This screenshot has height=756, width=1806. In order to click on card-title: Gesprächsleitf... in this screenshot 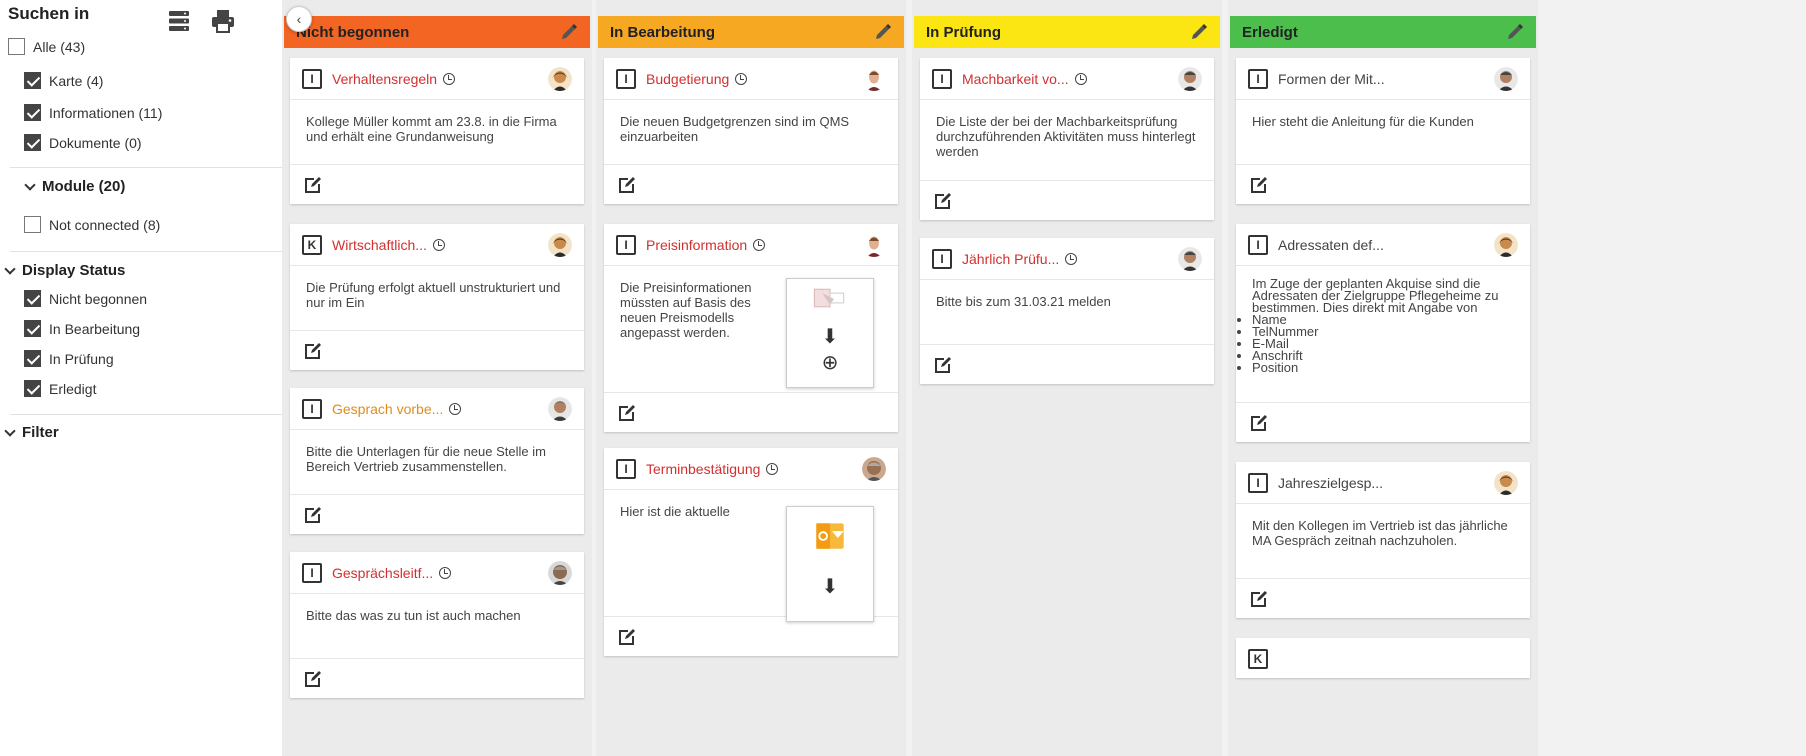, I will do `click(382, 573)`.